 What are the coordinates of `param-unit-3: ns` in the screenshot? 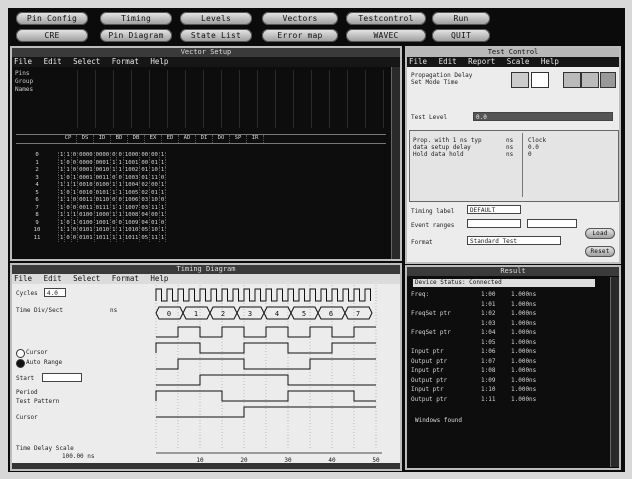 It's located at (510, 154).